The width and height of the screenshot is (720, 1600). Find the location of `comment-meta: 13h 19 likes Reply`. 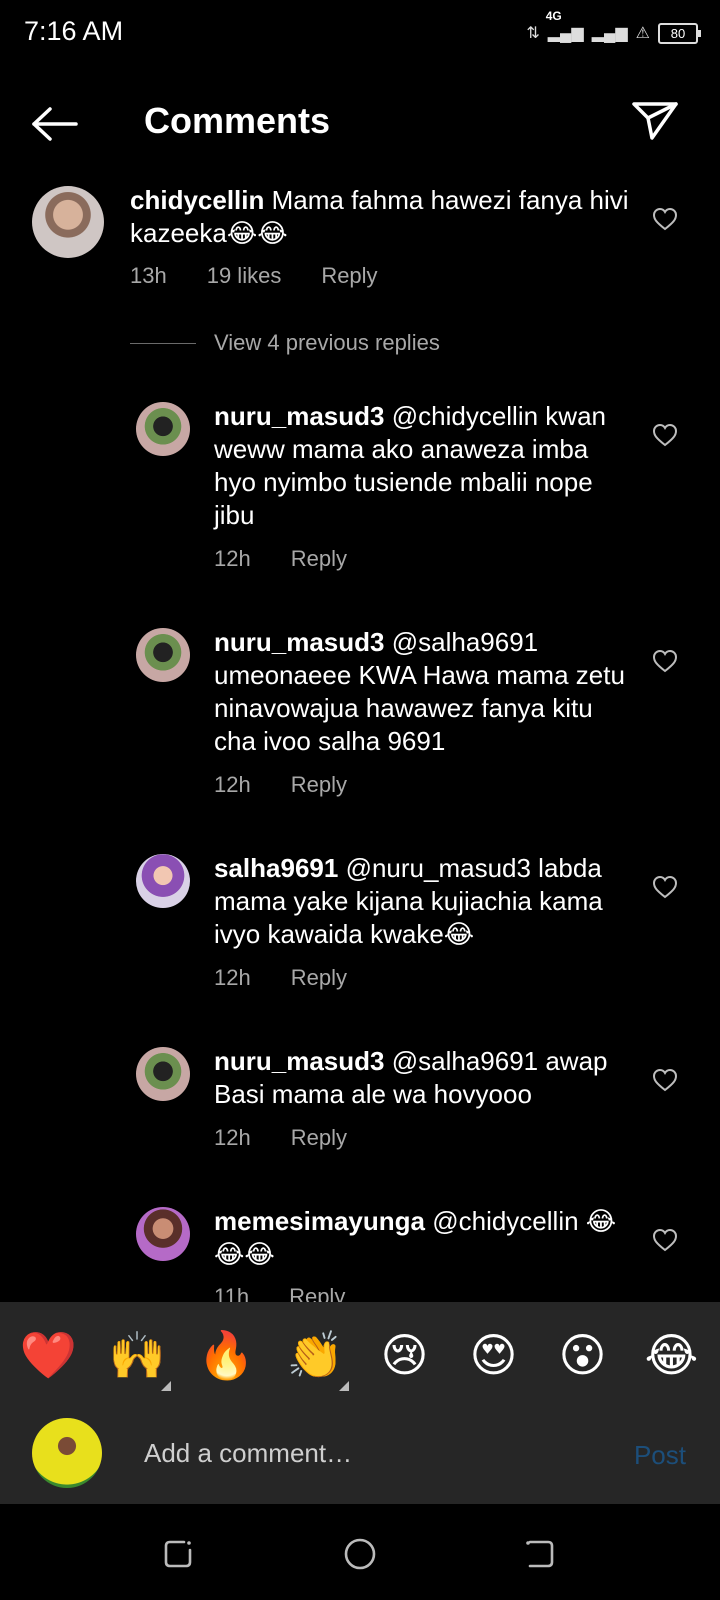

comment-meta: 13h 19 likes Reply is located at coordinates (254, 276).